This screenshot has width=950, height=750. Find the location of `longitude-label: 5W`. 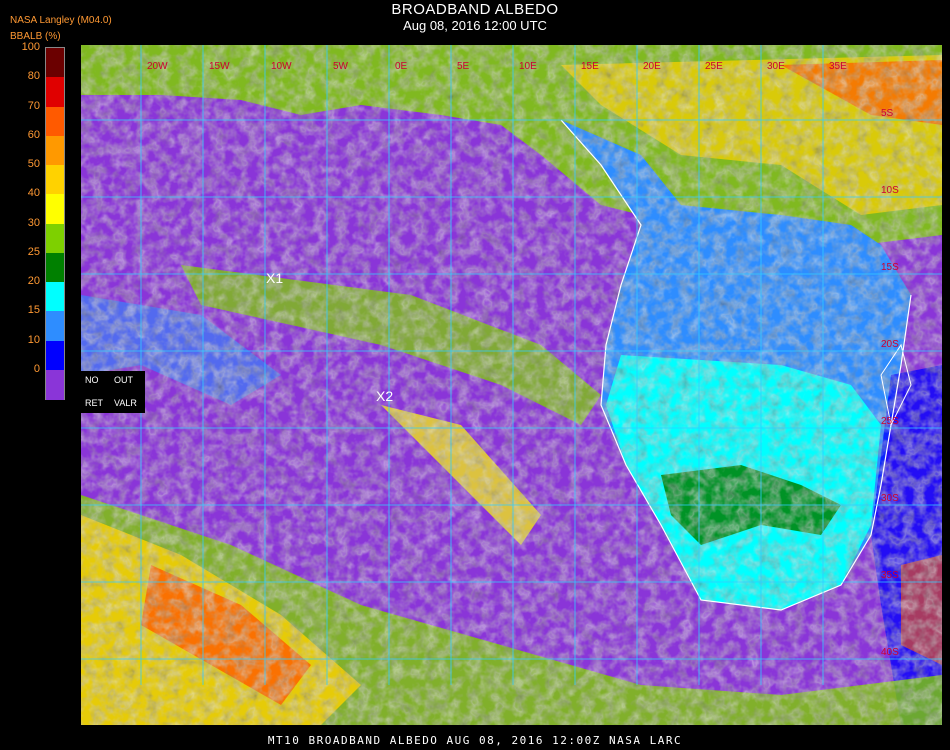

longitude-label: 5W is located at coordinates (341, 66).